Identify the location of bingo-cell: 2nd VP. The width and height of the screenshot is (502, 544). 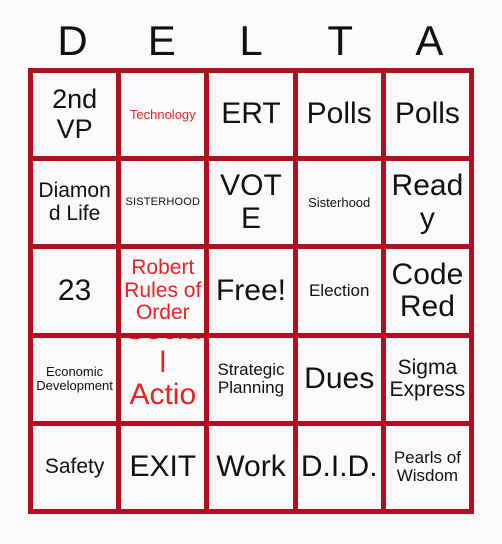
(75, 115).